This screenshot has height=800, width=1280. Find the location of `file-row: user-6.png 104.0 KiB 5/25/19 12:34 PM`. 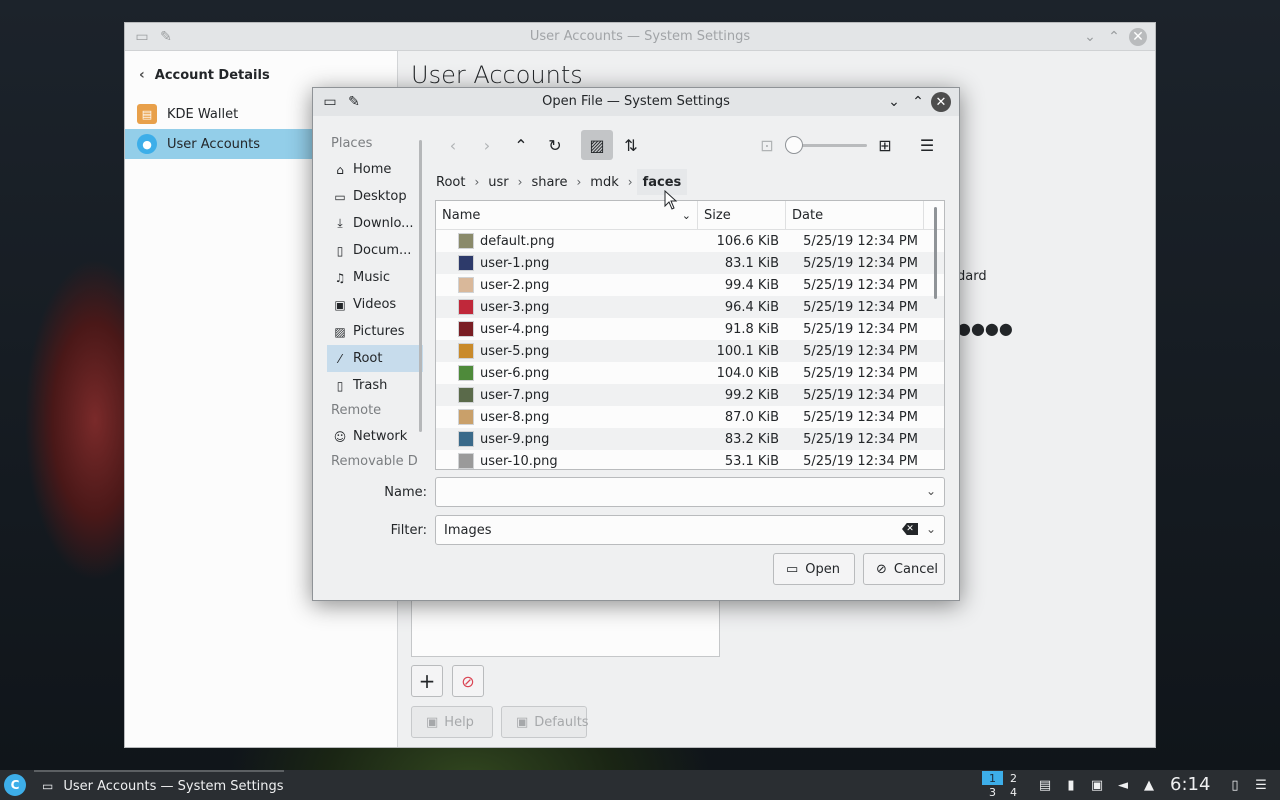

file-row: user-6.png 104.0 KiB 5/25/19 12:34 PM is located at coordinates (690, 373).